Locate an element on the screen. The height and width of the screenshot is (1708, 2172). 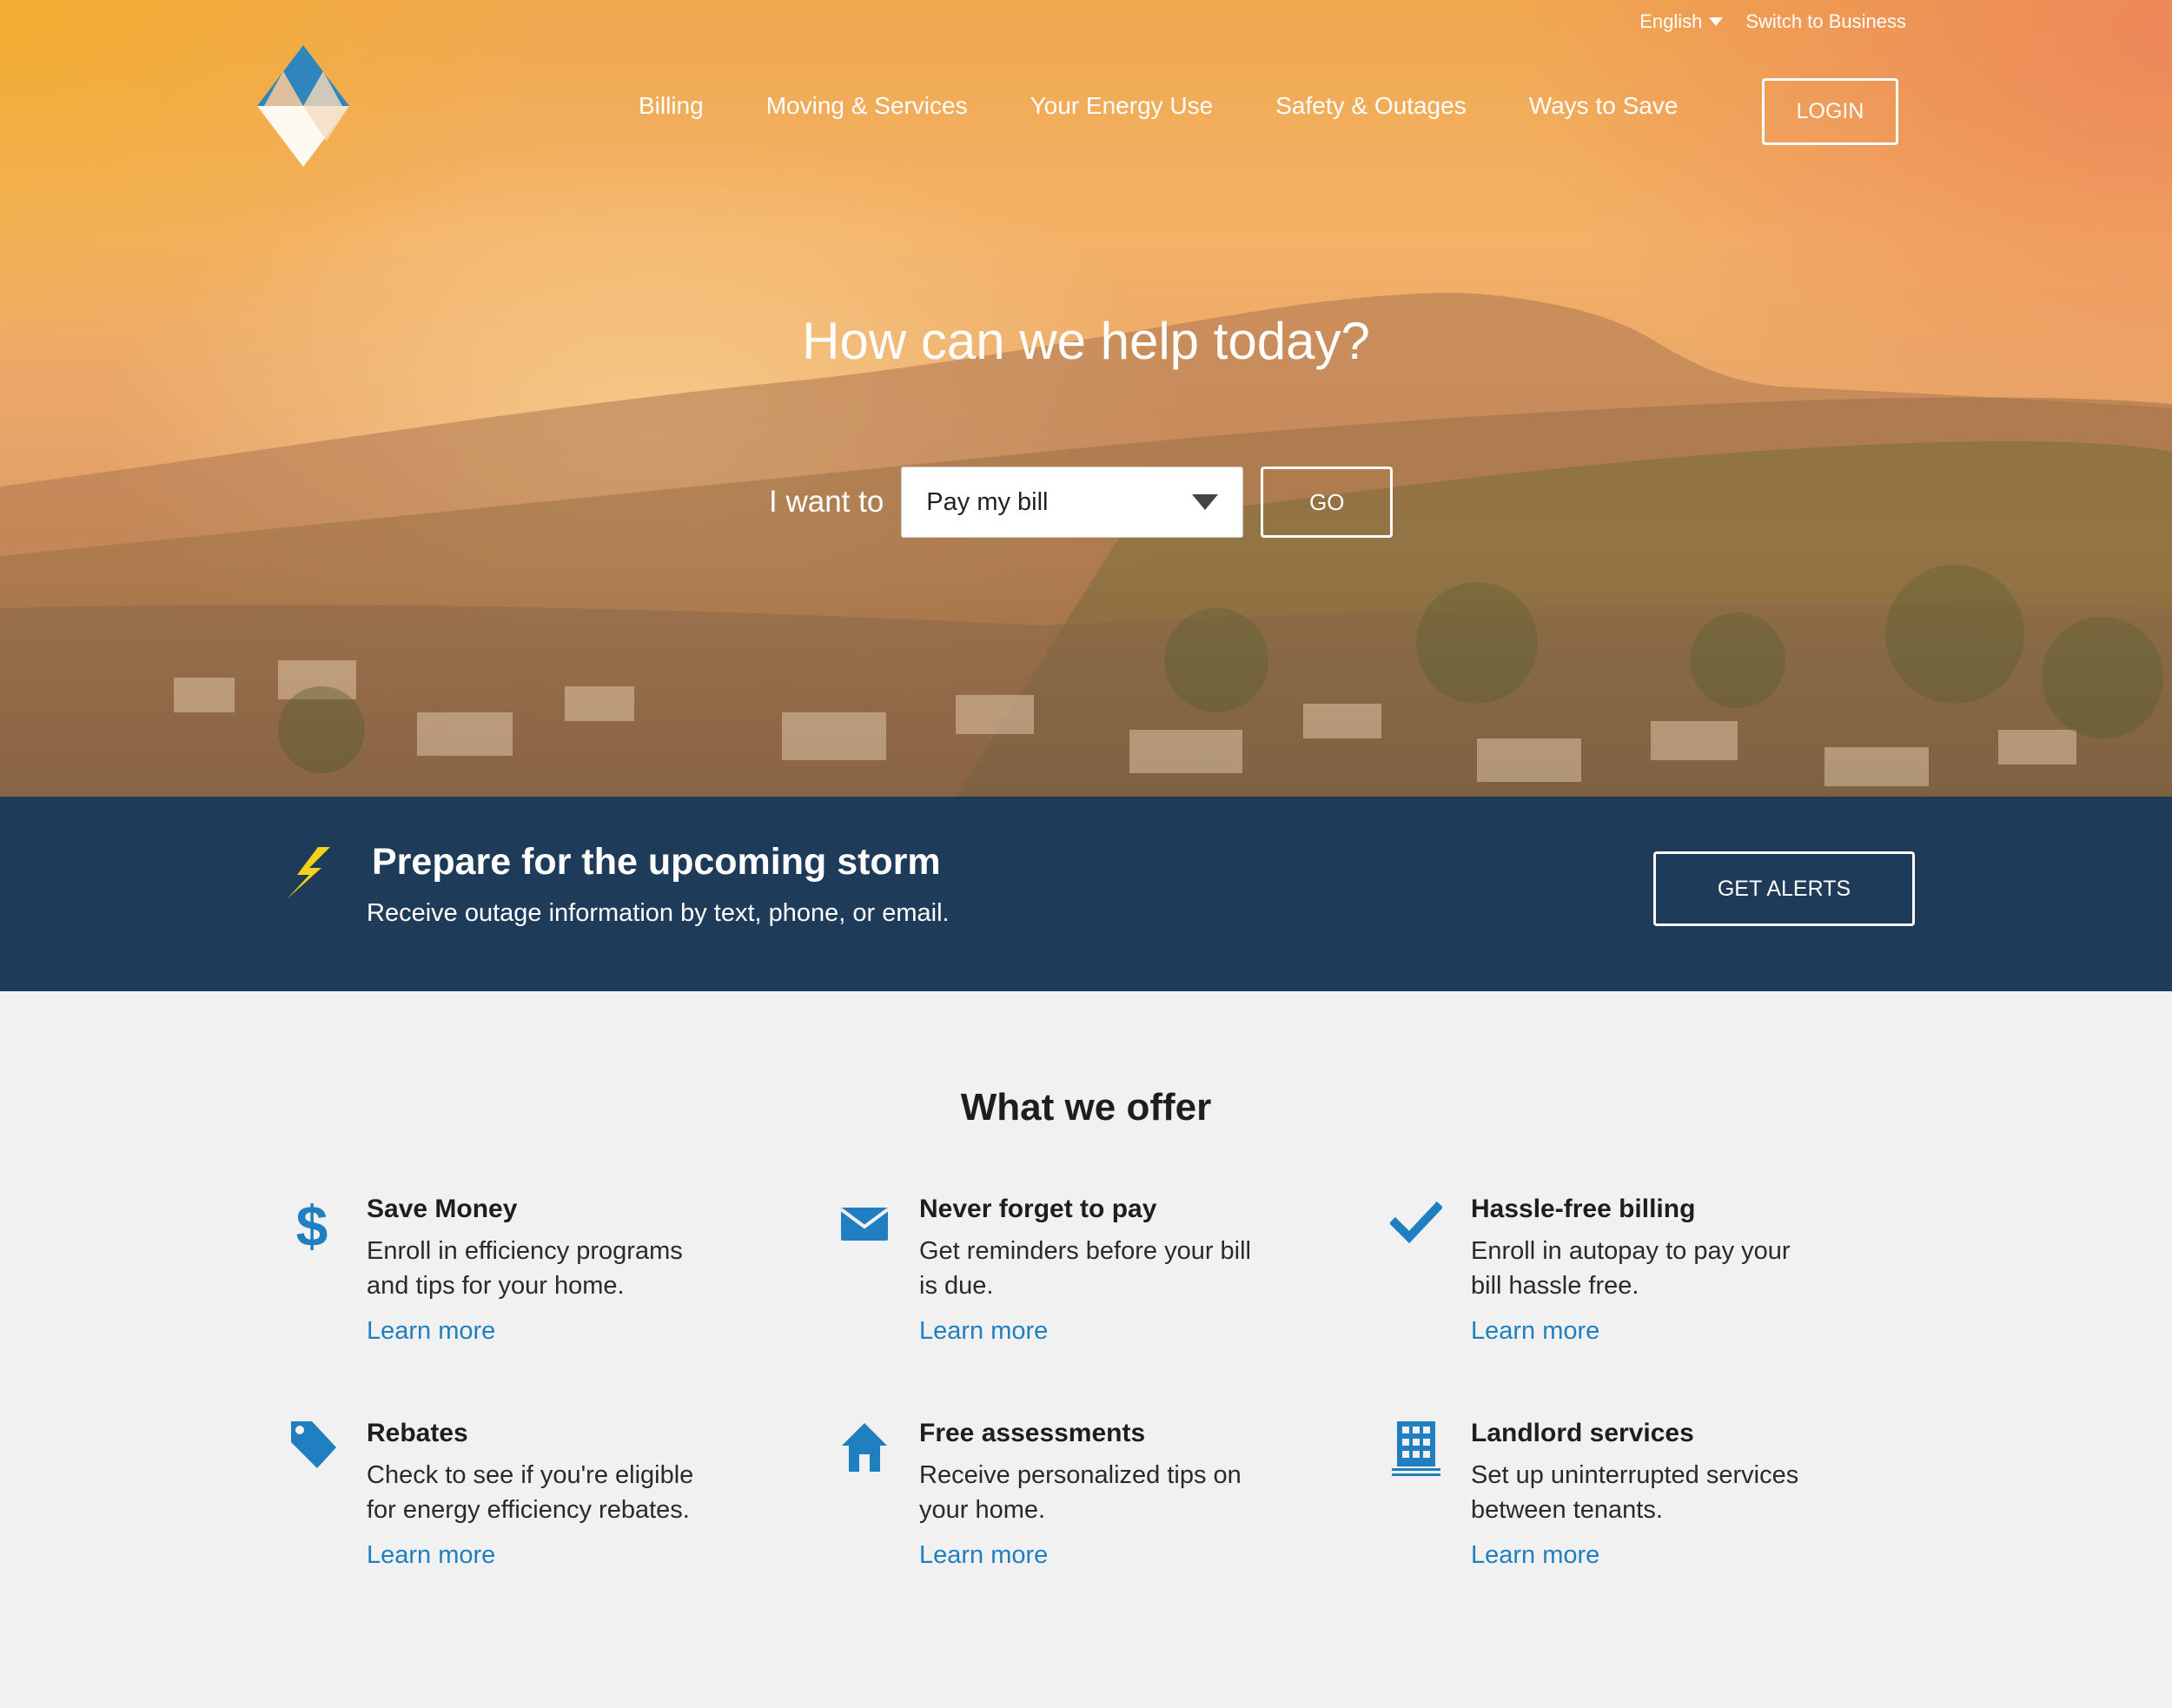
language-label: English is located at coordinates (1671, 21).